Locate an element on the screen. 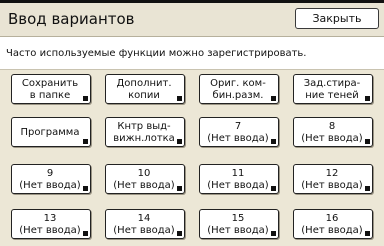 The width and height of the screenshot is (384, 246). function-button-label: Зад.стира-ние теней is located at coordinates (332, 89).